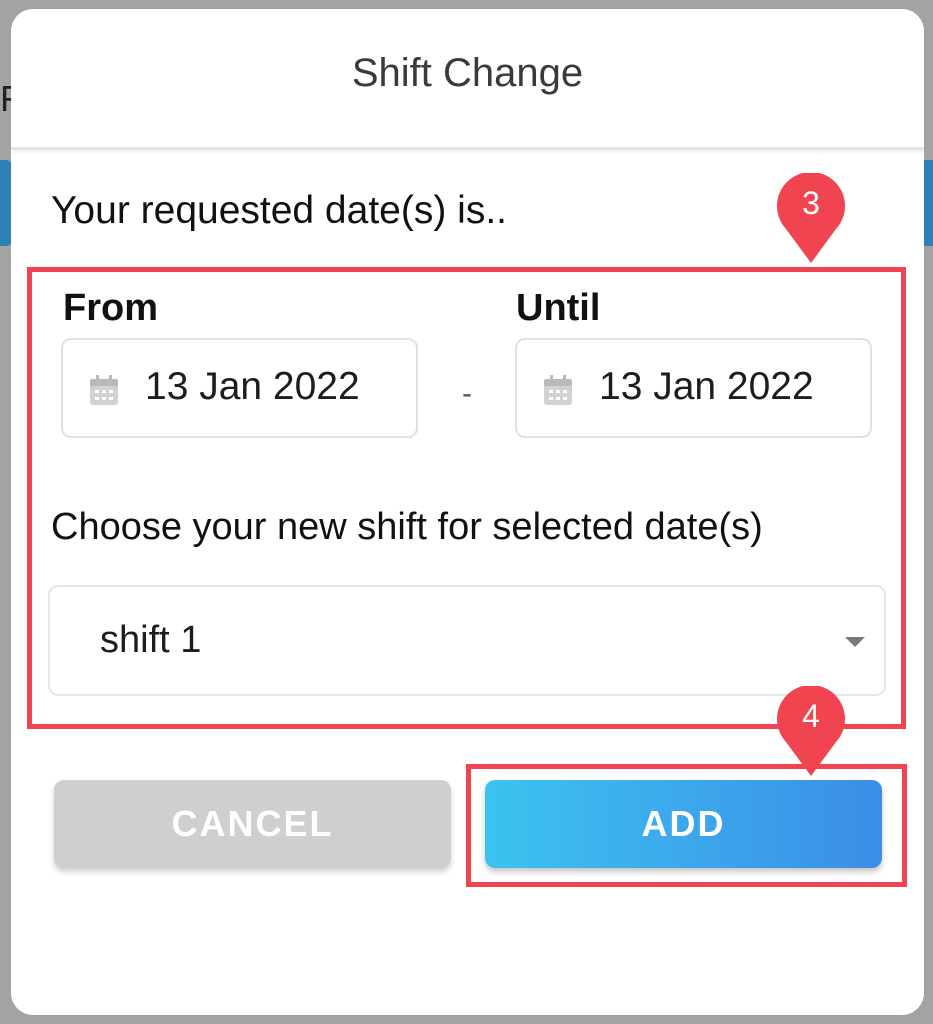 Image resolution: width=933 pixels, height=1024 pixels. Describe the element at coordinates (279, 210) in the screenshot. I see `requested-dates-label: Your requested date(s) is..` at that location.